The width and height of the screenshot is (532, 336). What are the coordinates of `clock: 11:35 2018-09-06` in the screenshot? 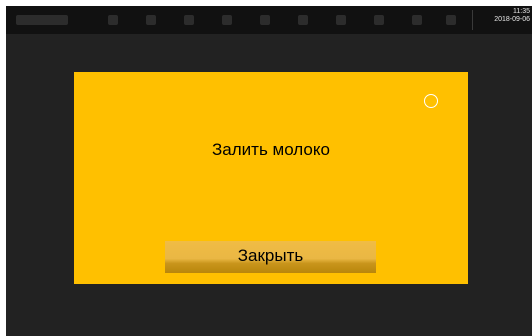 It's located at (512, 16).